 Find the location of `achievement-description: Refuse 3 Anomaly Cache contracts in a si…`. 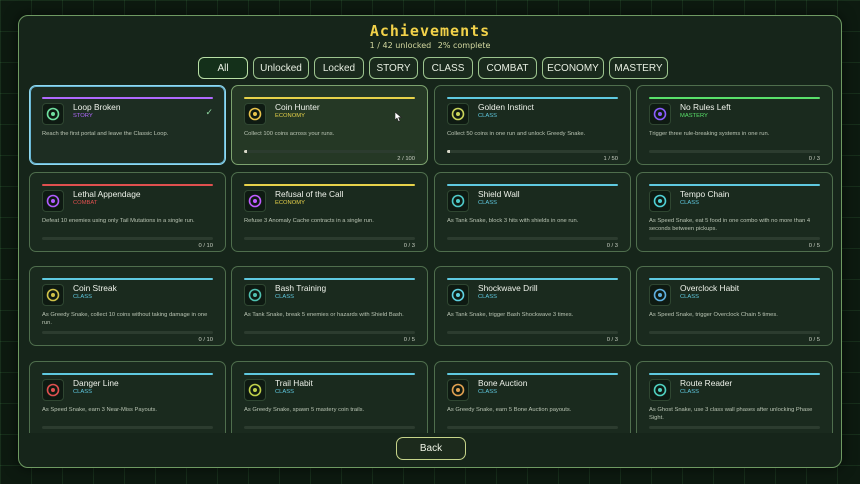

achievement-description: Refuse 3 Anomaly Cache contracts in a si… is located at coordinates (309, 221).